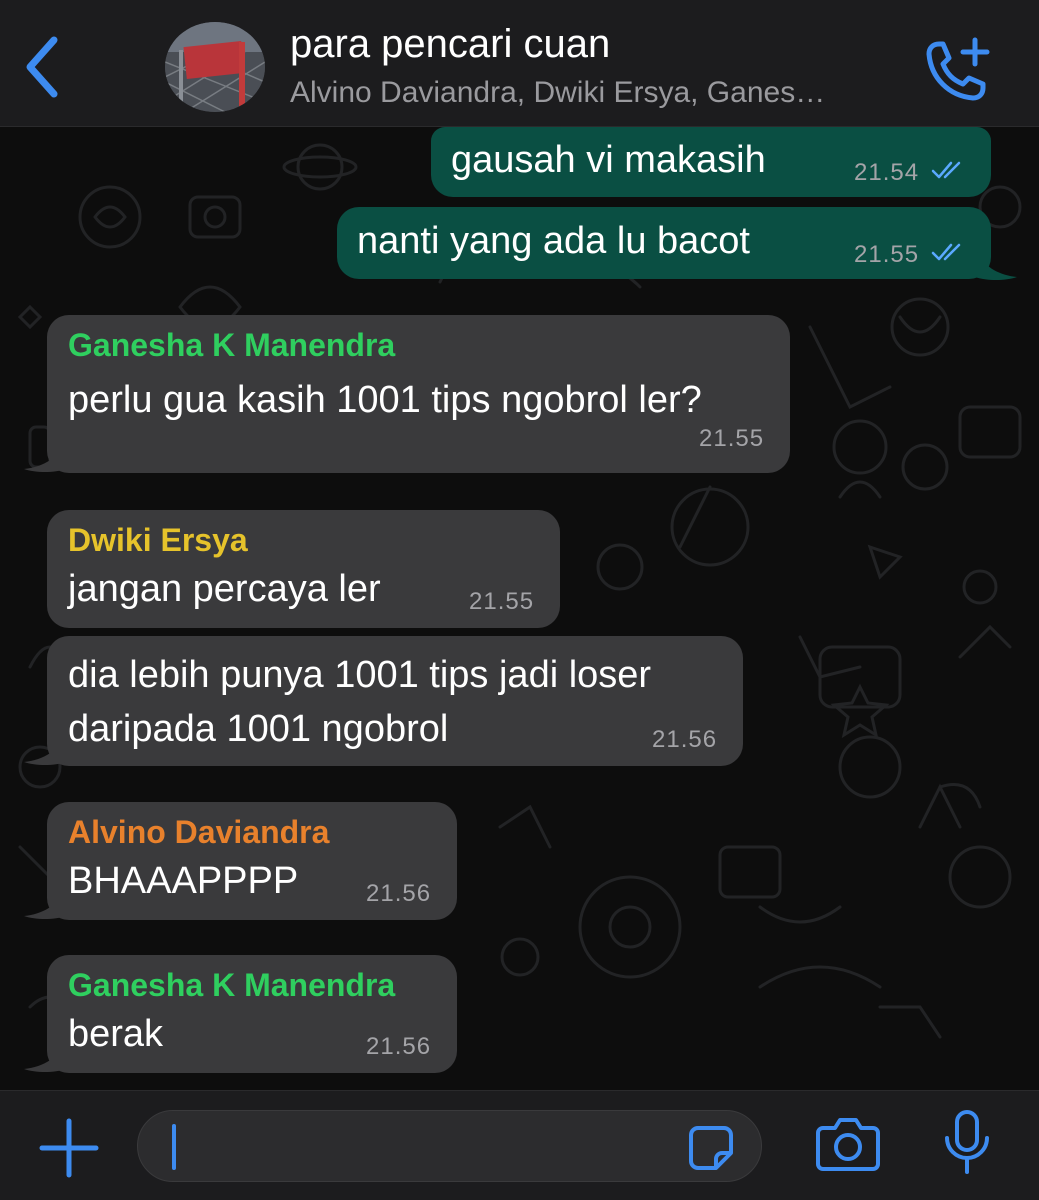 The image size is (1039, 1200). What do you see at coordinates (69, 1148) in the screenshot?
I see `plus-icon` at bounding box center [69, 1148].